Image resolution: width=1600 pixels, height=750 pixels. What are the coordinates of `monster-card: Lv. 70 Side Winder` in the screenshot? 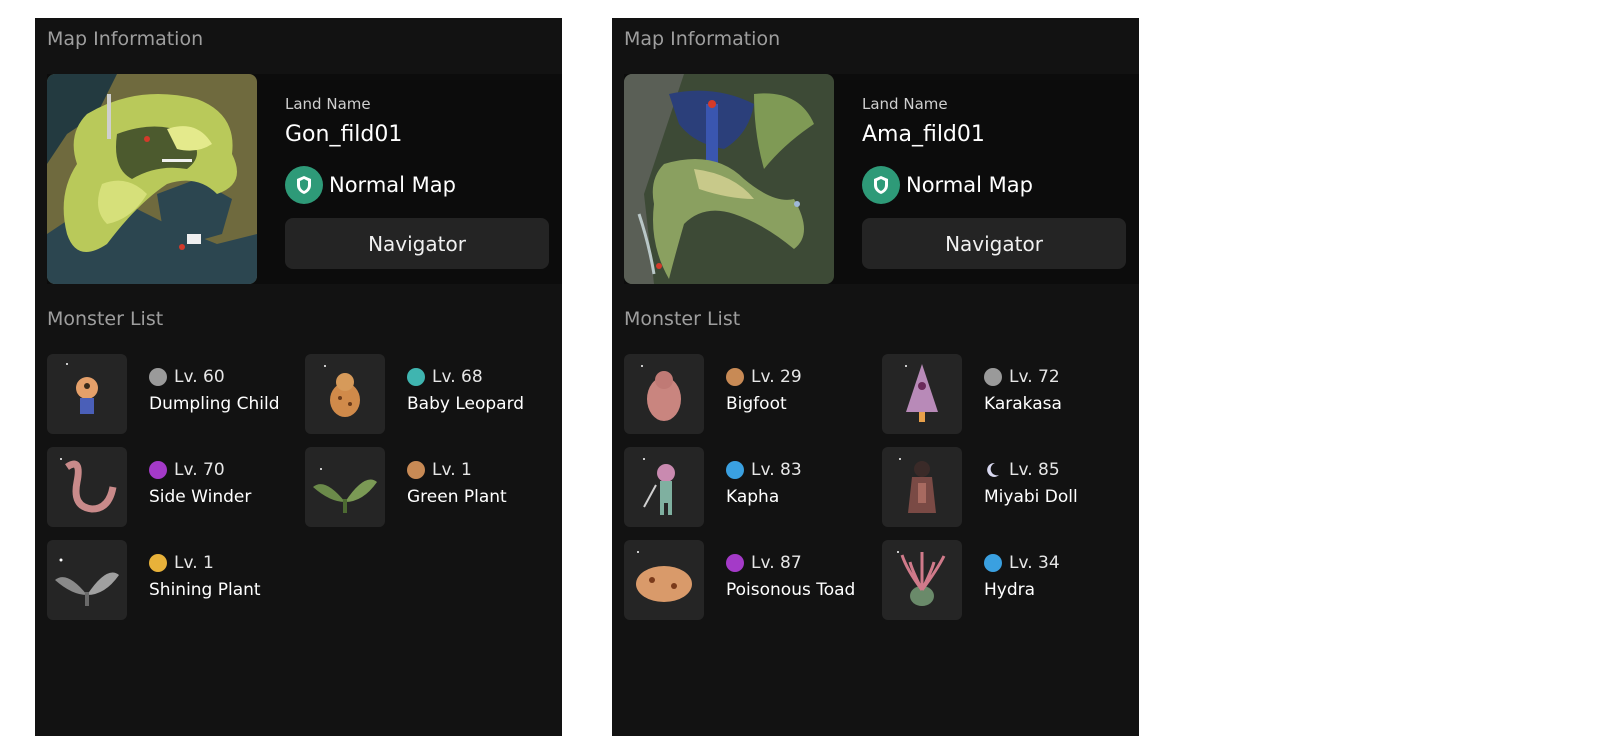 It's located at (178, 488).